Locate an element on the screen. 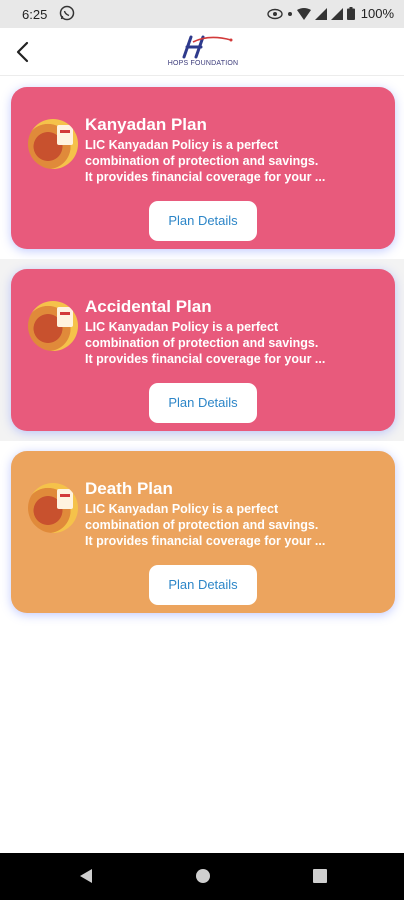 The image size is (404, 900). app-bar: HOPS FOUNDATION is located at coordinates (202, 52).